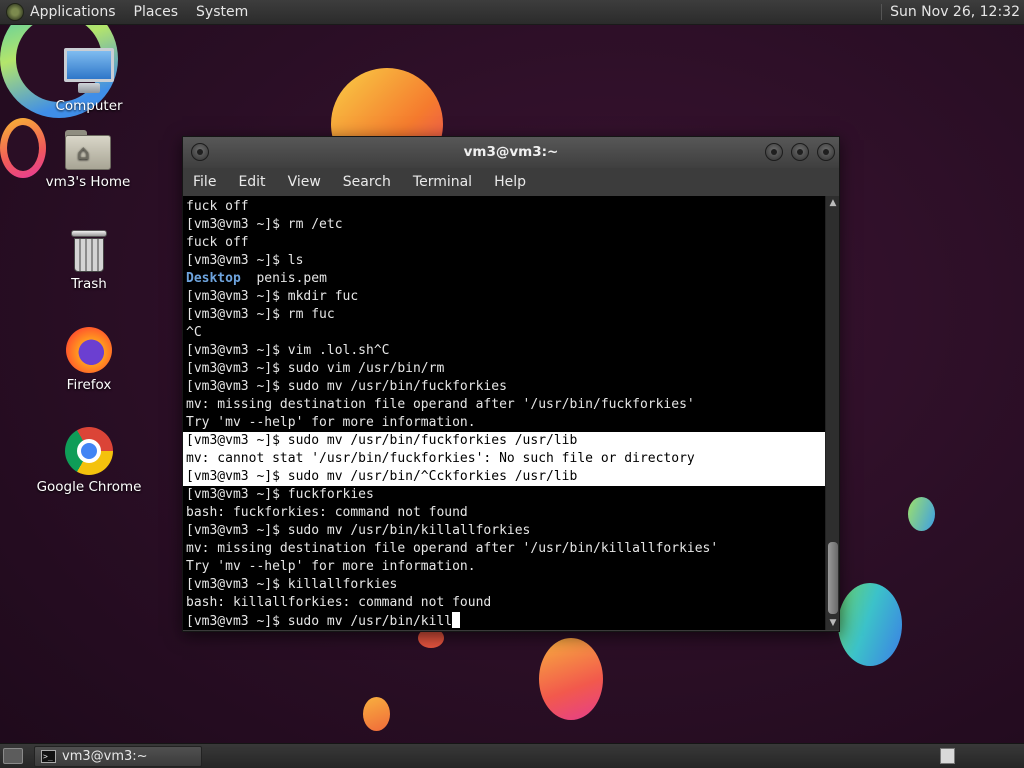 The height and width of the screenshot is (768, 1024). What do you see at coordinates (921, 514) in the screenshot?
I see `wallpaper-small-blue-oval` at bounding box center [921, 514].